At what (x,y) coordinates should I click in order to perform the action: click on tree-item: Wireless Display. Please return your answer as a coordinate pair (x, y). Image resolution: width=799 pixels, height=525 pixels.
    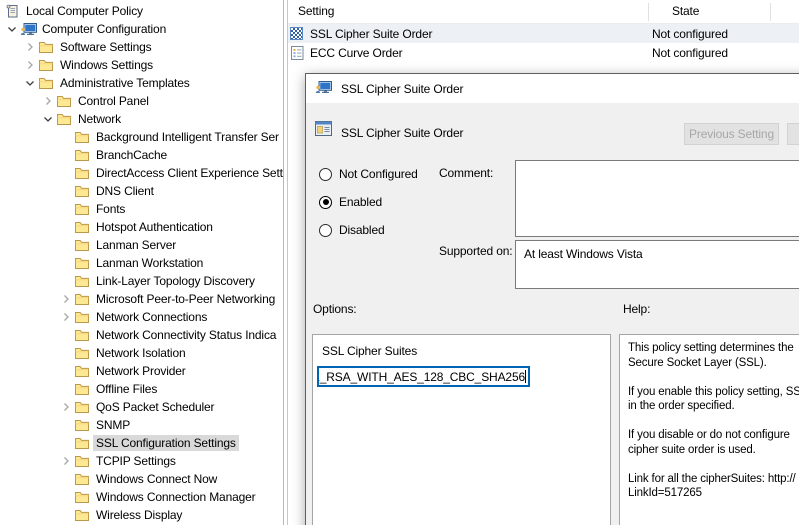
    Looking at the image, I should click on (141, 515).